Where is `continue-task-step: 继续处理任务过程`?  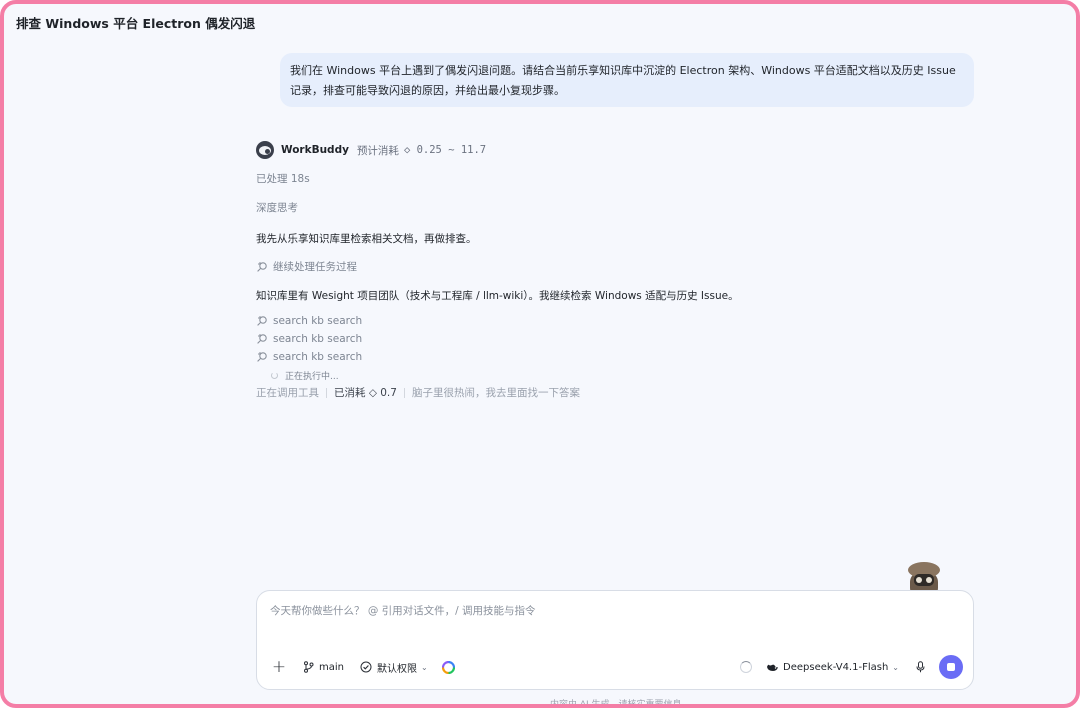 continue-task-step: 继续处理任务过程 is located at coordinates (306, 266).